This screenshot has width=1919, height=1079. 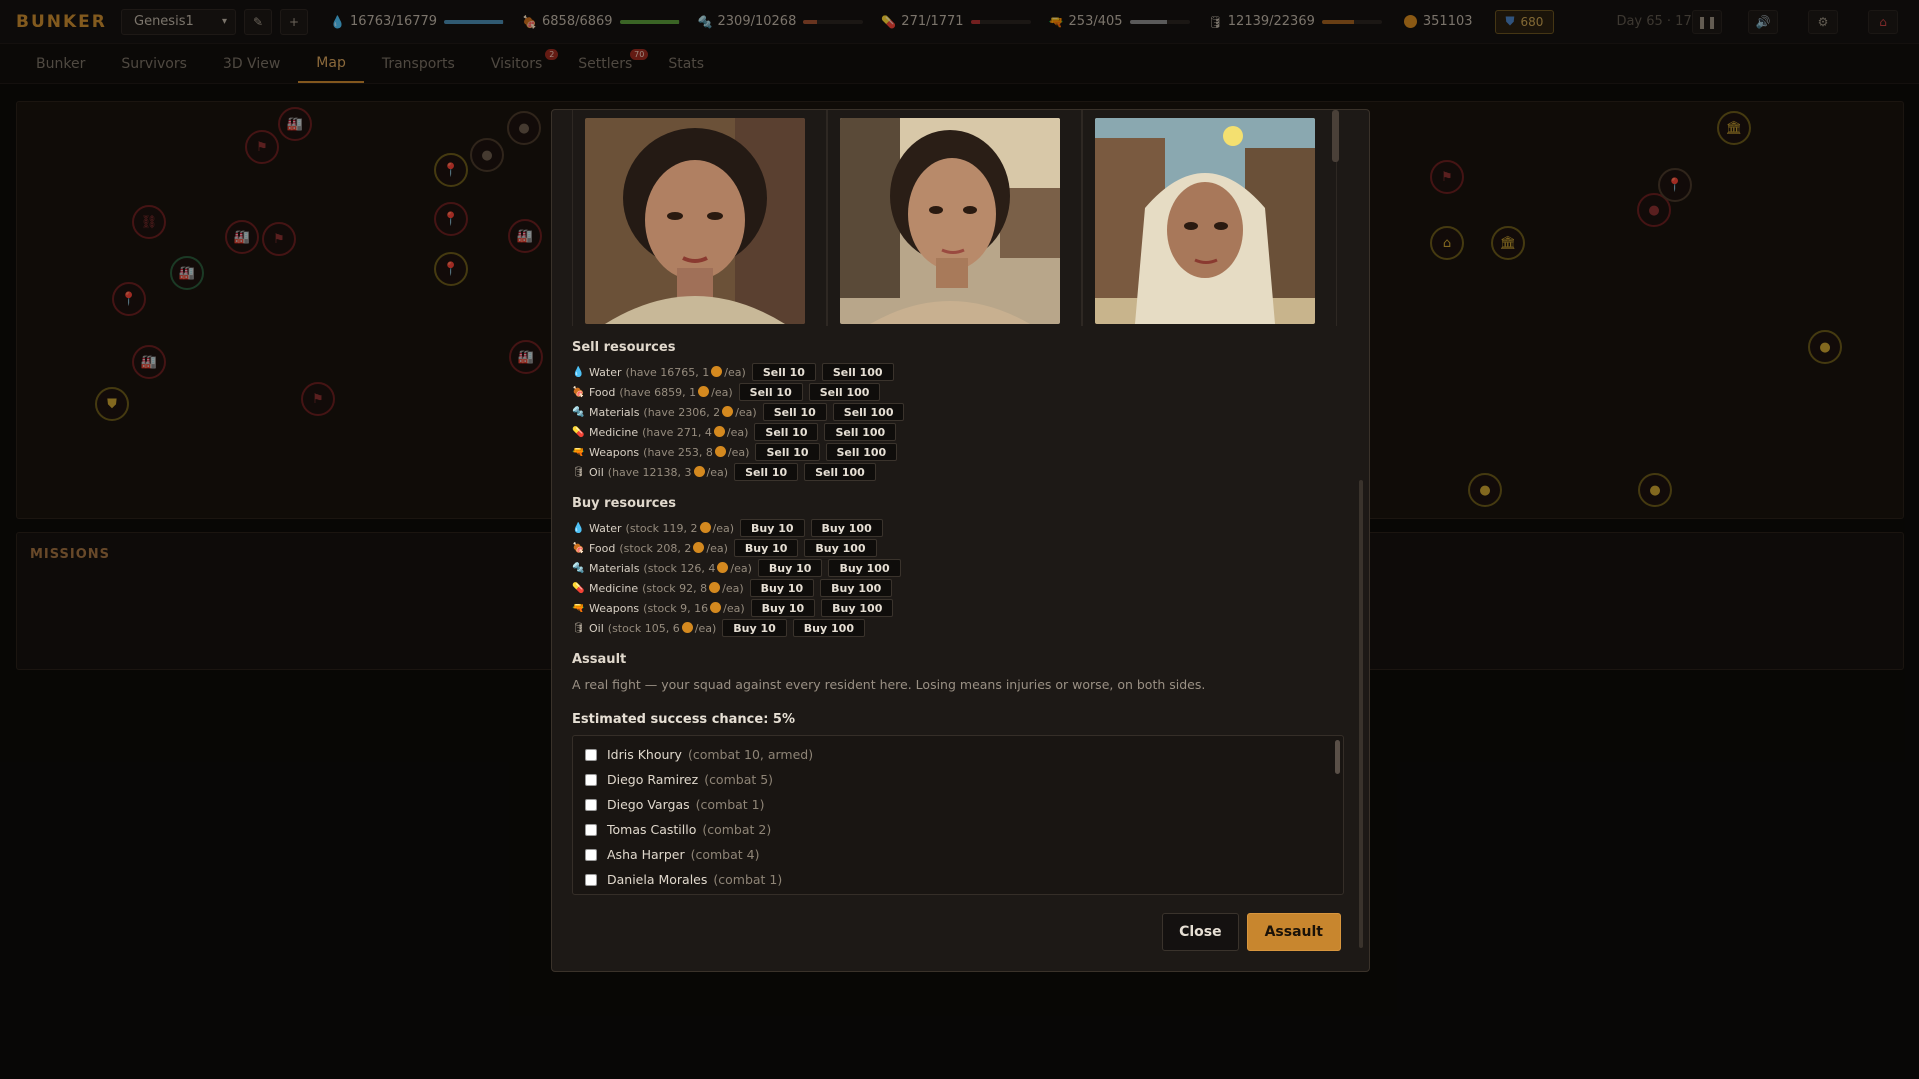 I want to click on member-name: Diego Ramirez, so click(x=653, y=779).